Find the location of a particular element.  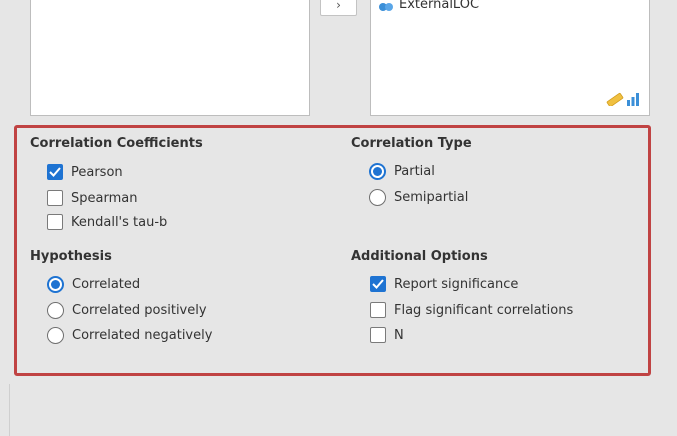

correlation-coefficients-heading: Correlation Coefficients is located at coordinates (116, 143).